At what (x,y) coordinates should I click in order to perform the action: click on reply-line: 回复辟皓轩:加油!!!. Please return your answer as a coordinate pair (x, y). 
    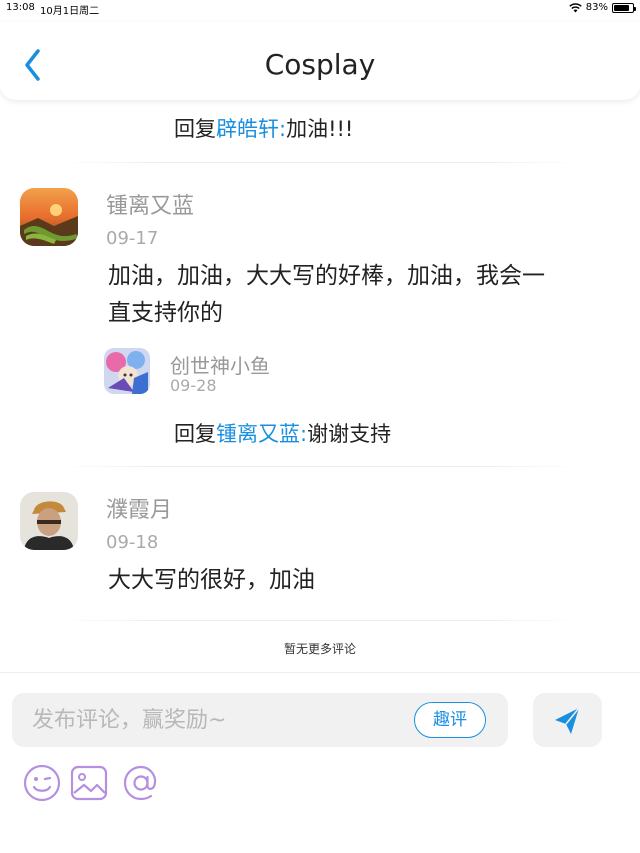
    Looking at the image, I should click on (263, 128).